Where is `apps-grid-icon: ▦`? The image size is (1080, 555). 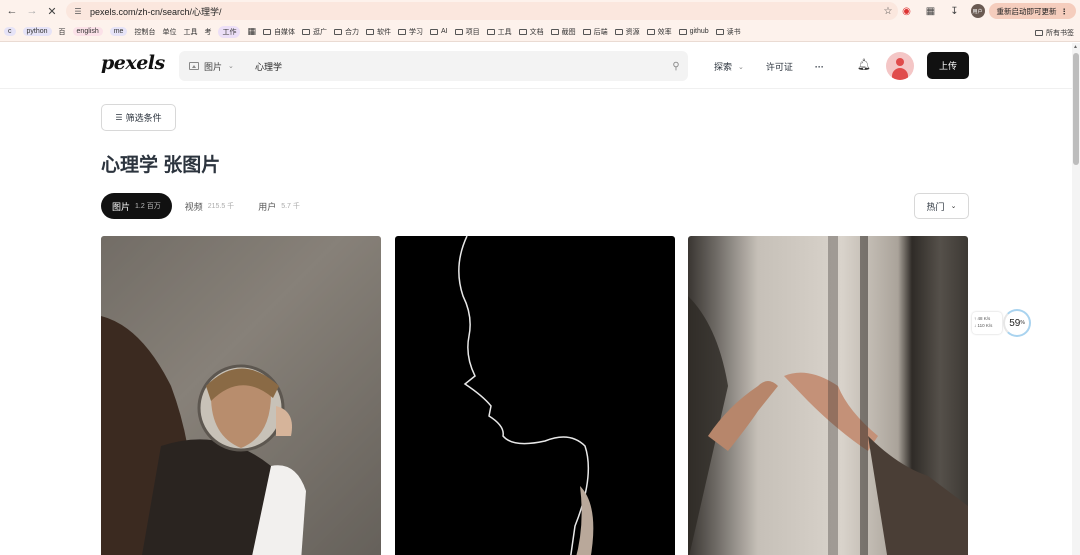
apps-grid-icon: ▦ is located at coordinates (251, 31).